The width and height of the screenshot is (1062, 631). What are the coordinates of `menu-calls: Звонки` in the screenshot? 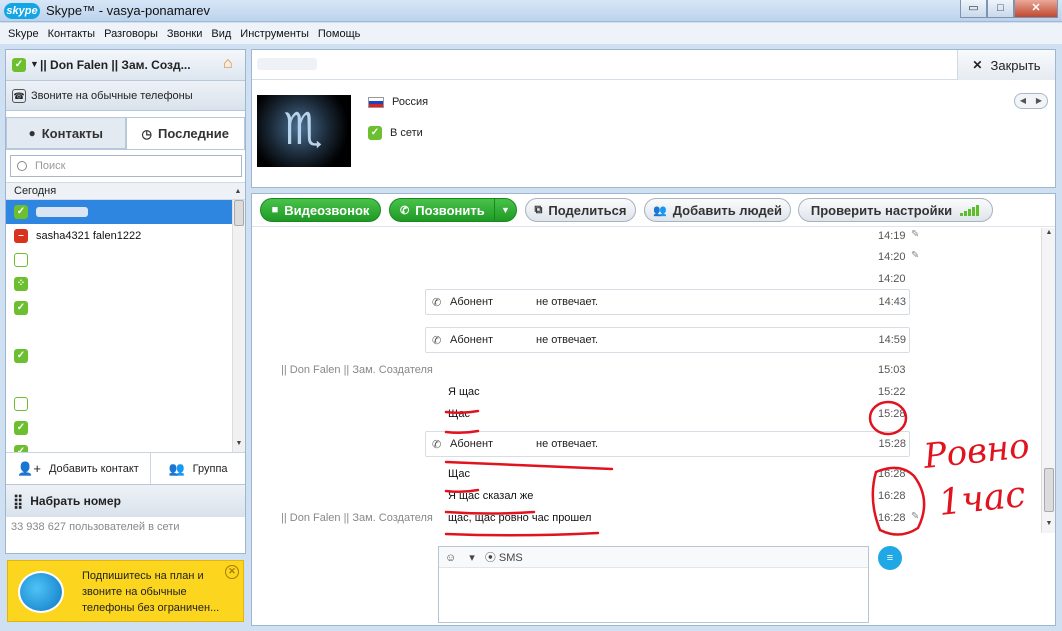 It's located at (185, 34).